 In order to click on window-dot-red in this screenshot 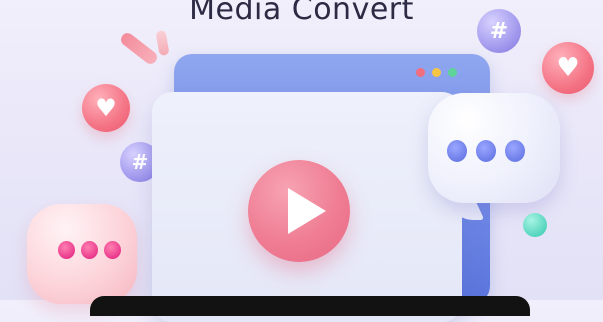, I will do `click(420, 72)`.